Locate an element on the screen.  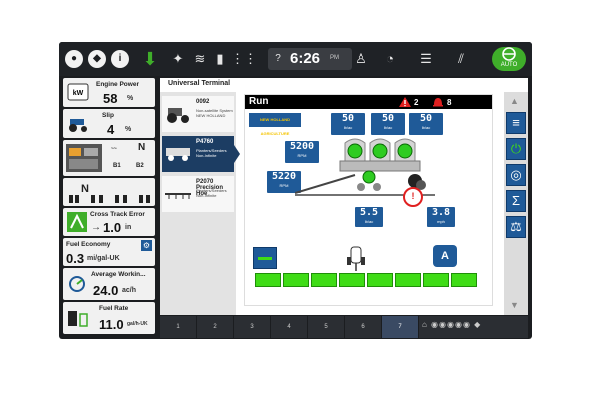
diamond-alert-icon: ◆ is located at coordinates (97, 59).